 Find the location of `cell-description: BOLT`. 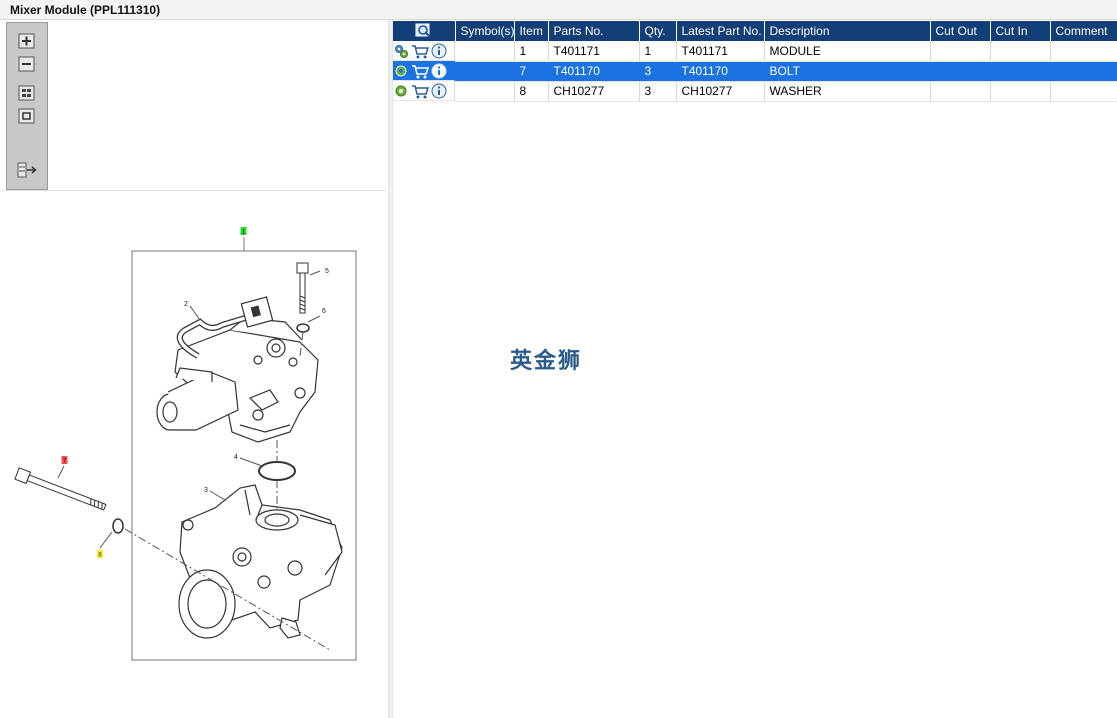

cell-description: BOLT is located at coordinates (847, 71).